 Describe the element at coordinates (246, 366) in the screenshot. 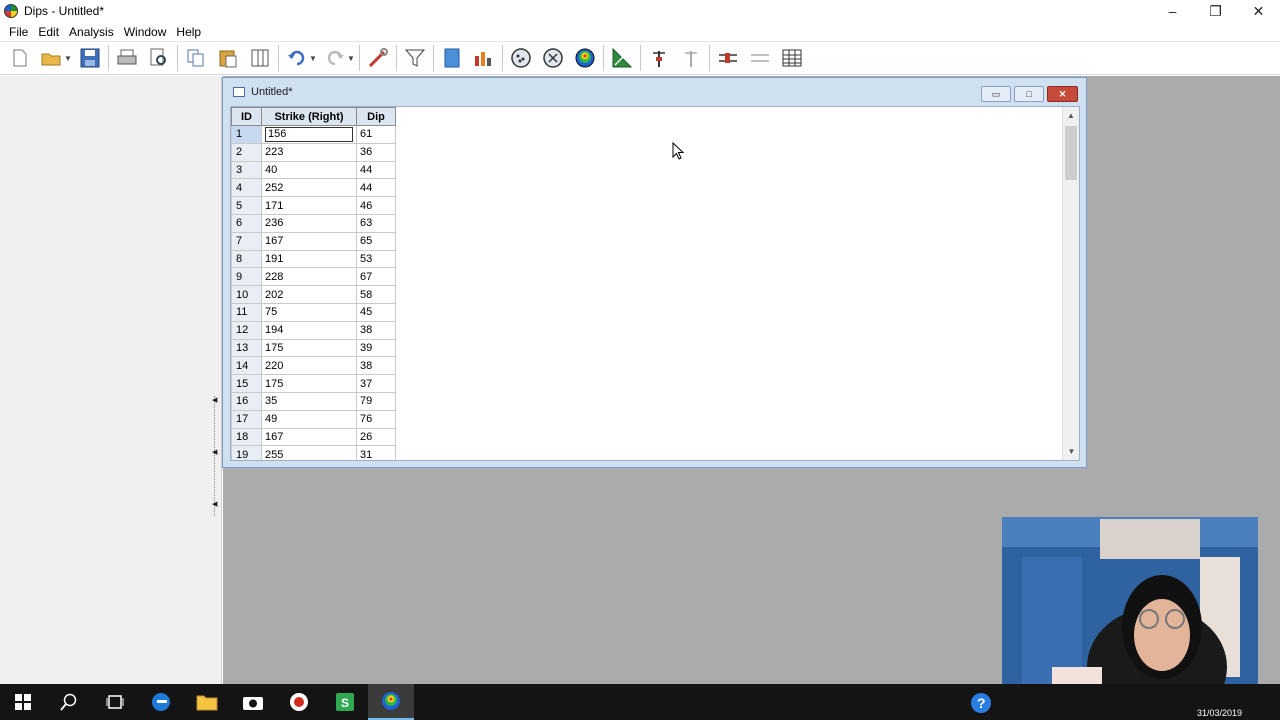

I see `row-id-cell: 14` at that location.